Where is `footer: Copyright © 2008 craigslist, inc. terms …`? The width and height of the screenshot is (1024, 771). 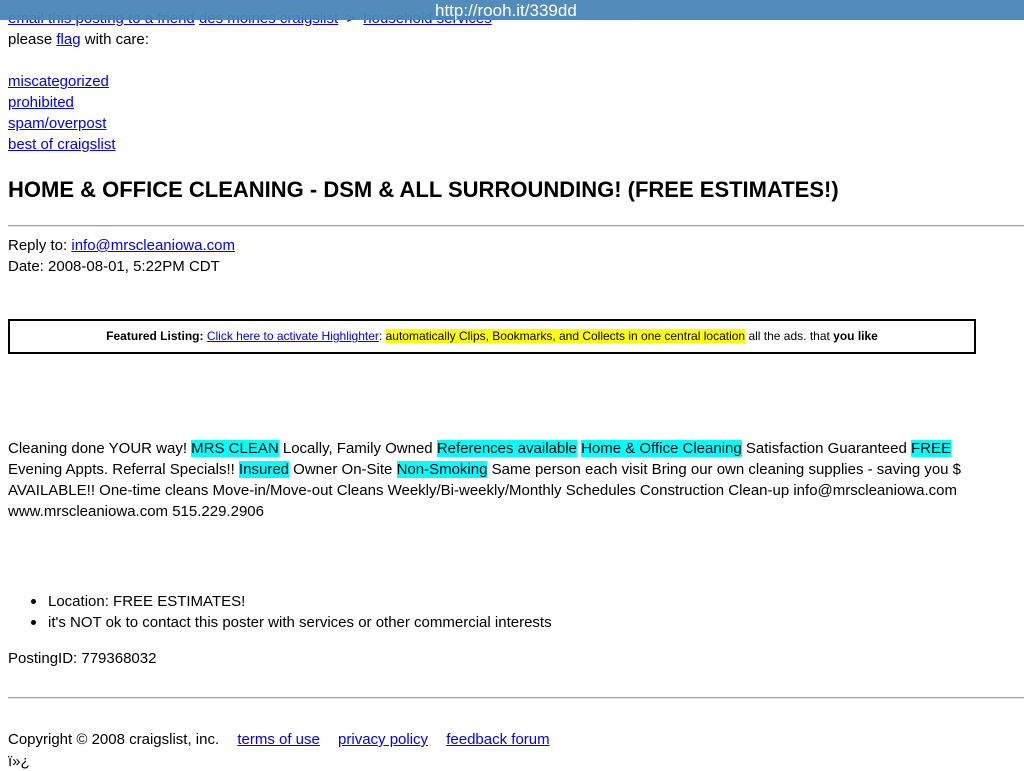 footer: Copyright © 2008 craigslist, inc. terms … is located at coordinates (279, 740).